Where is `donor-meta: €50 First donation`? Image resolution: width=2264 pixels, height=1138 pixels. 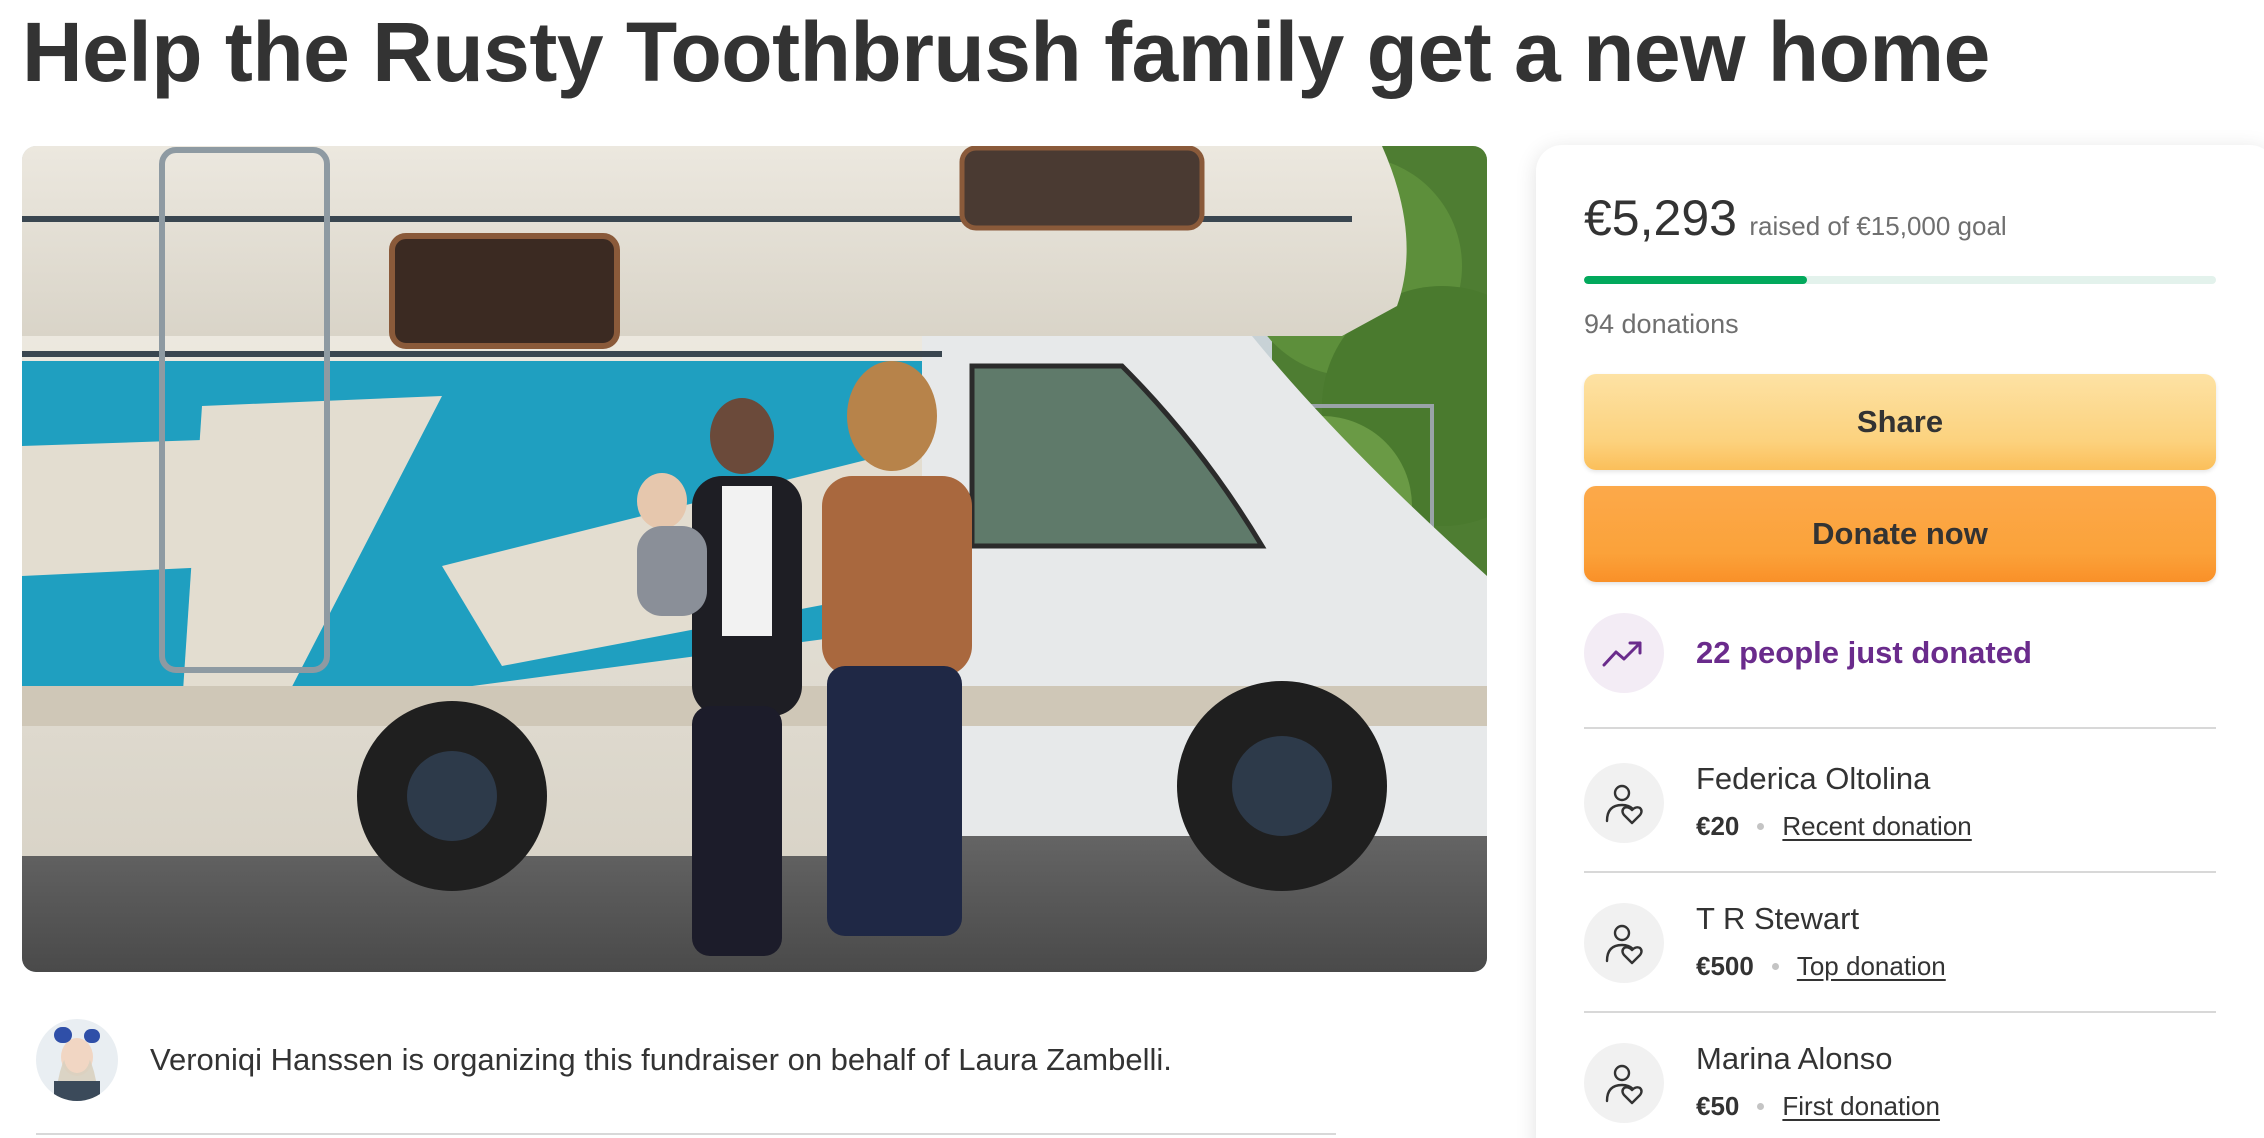
donor-meta: €50 First donation is located at coordinates (1818, 1106).